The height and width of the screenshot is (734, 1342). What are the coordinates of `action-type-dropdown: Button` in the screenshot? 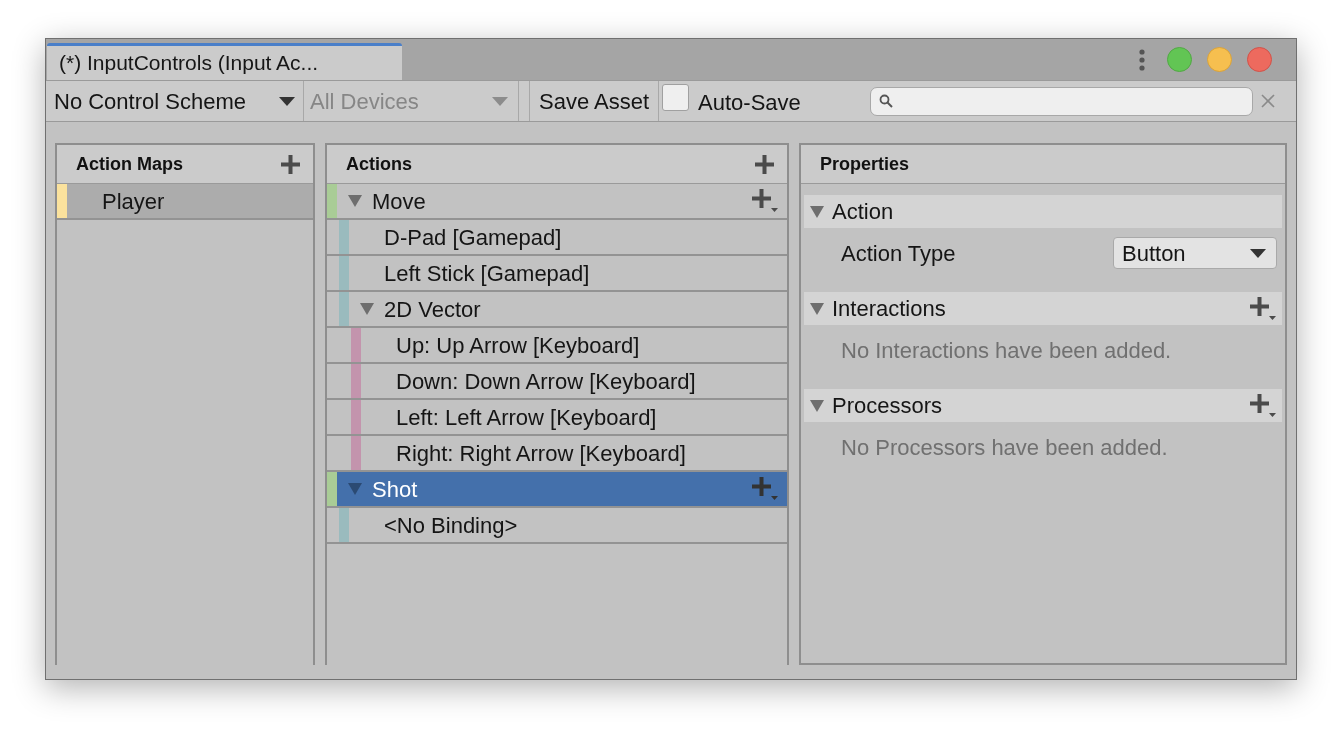 It's located at (1195, 253).